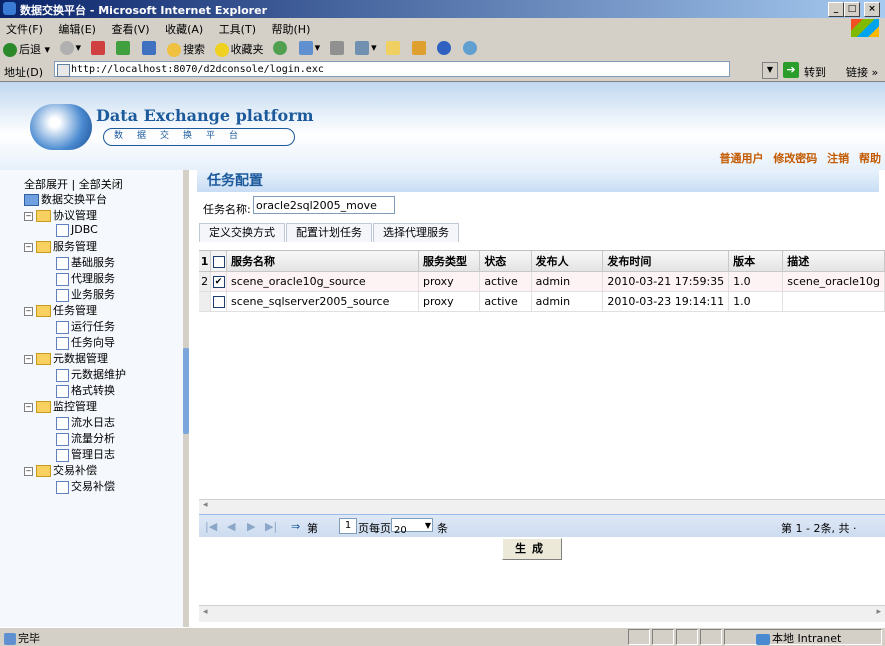  I want to click on zone-label: 本地 Intranet, so click(807, 638).